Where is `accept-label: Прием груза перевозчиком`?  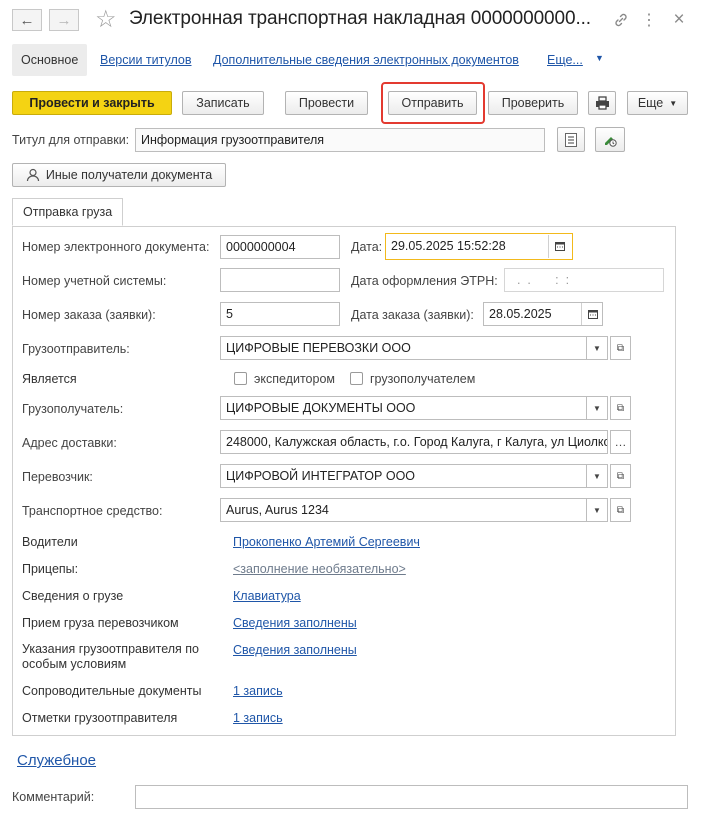 accept-label: Прием груза перевозчиком is located at coordinates (100, 623).